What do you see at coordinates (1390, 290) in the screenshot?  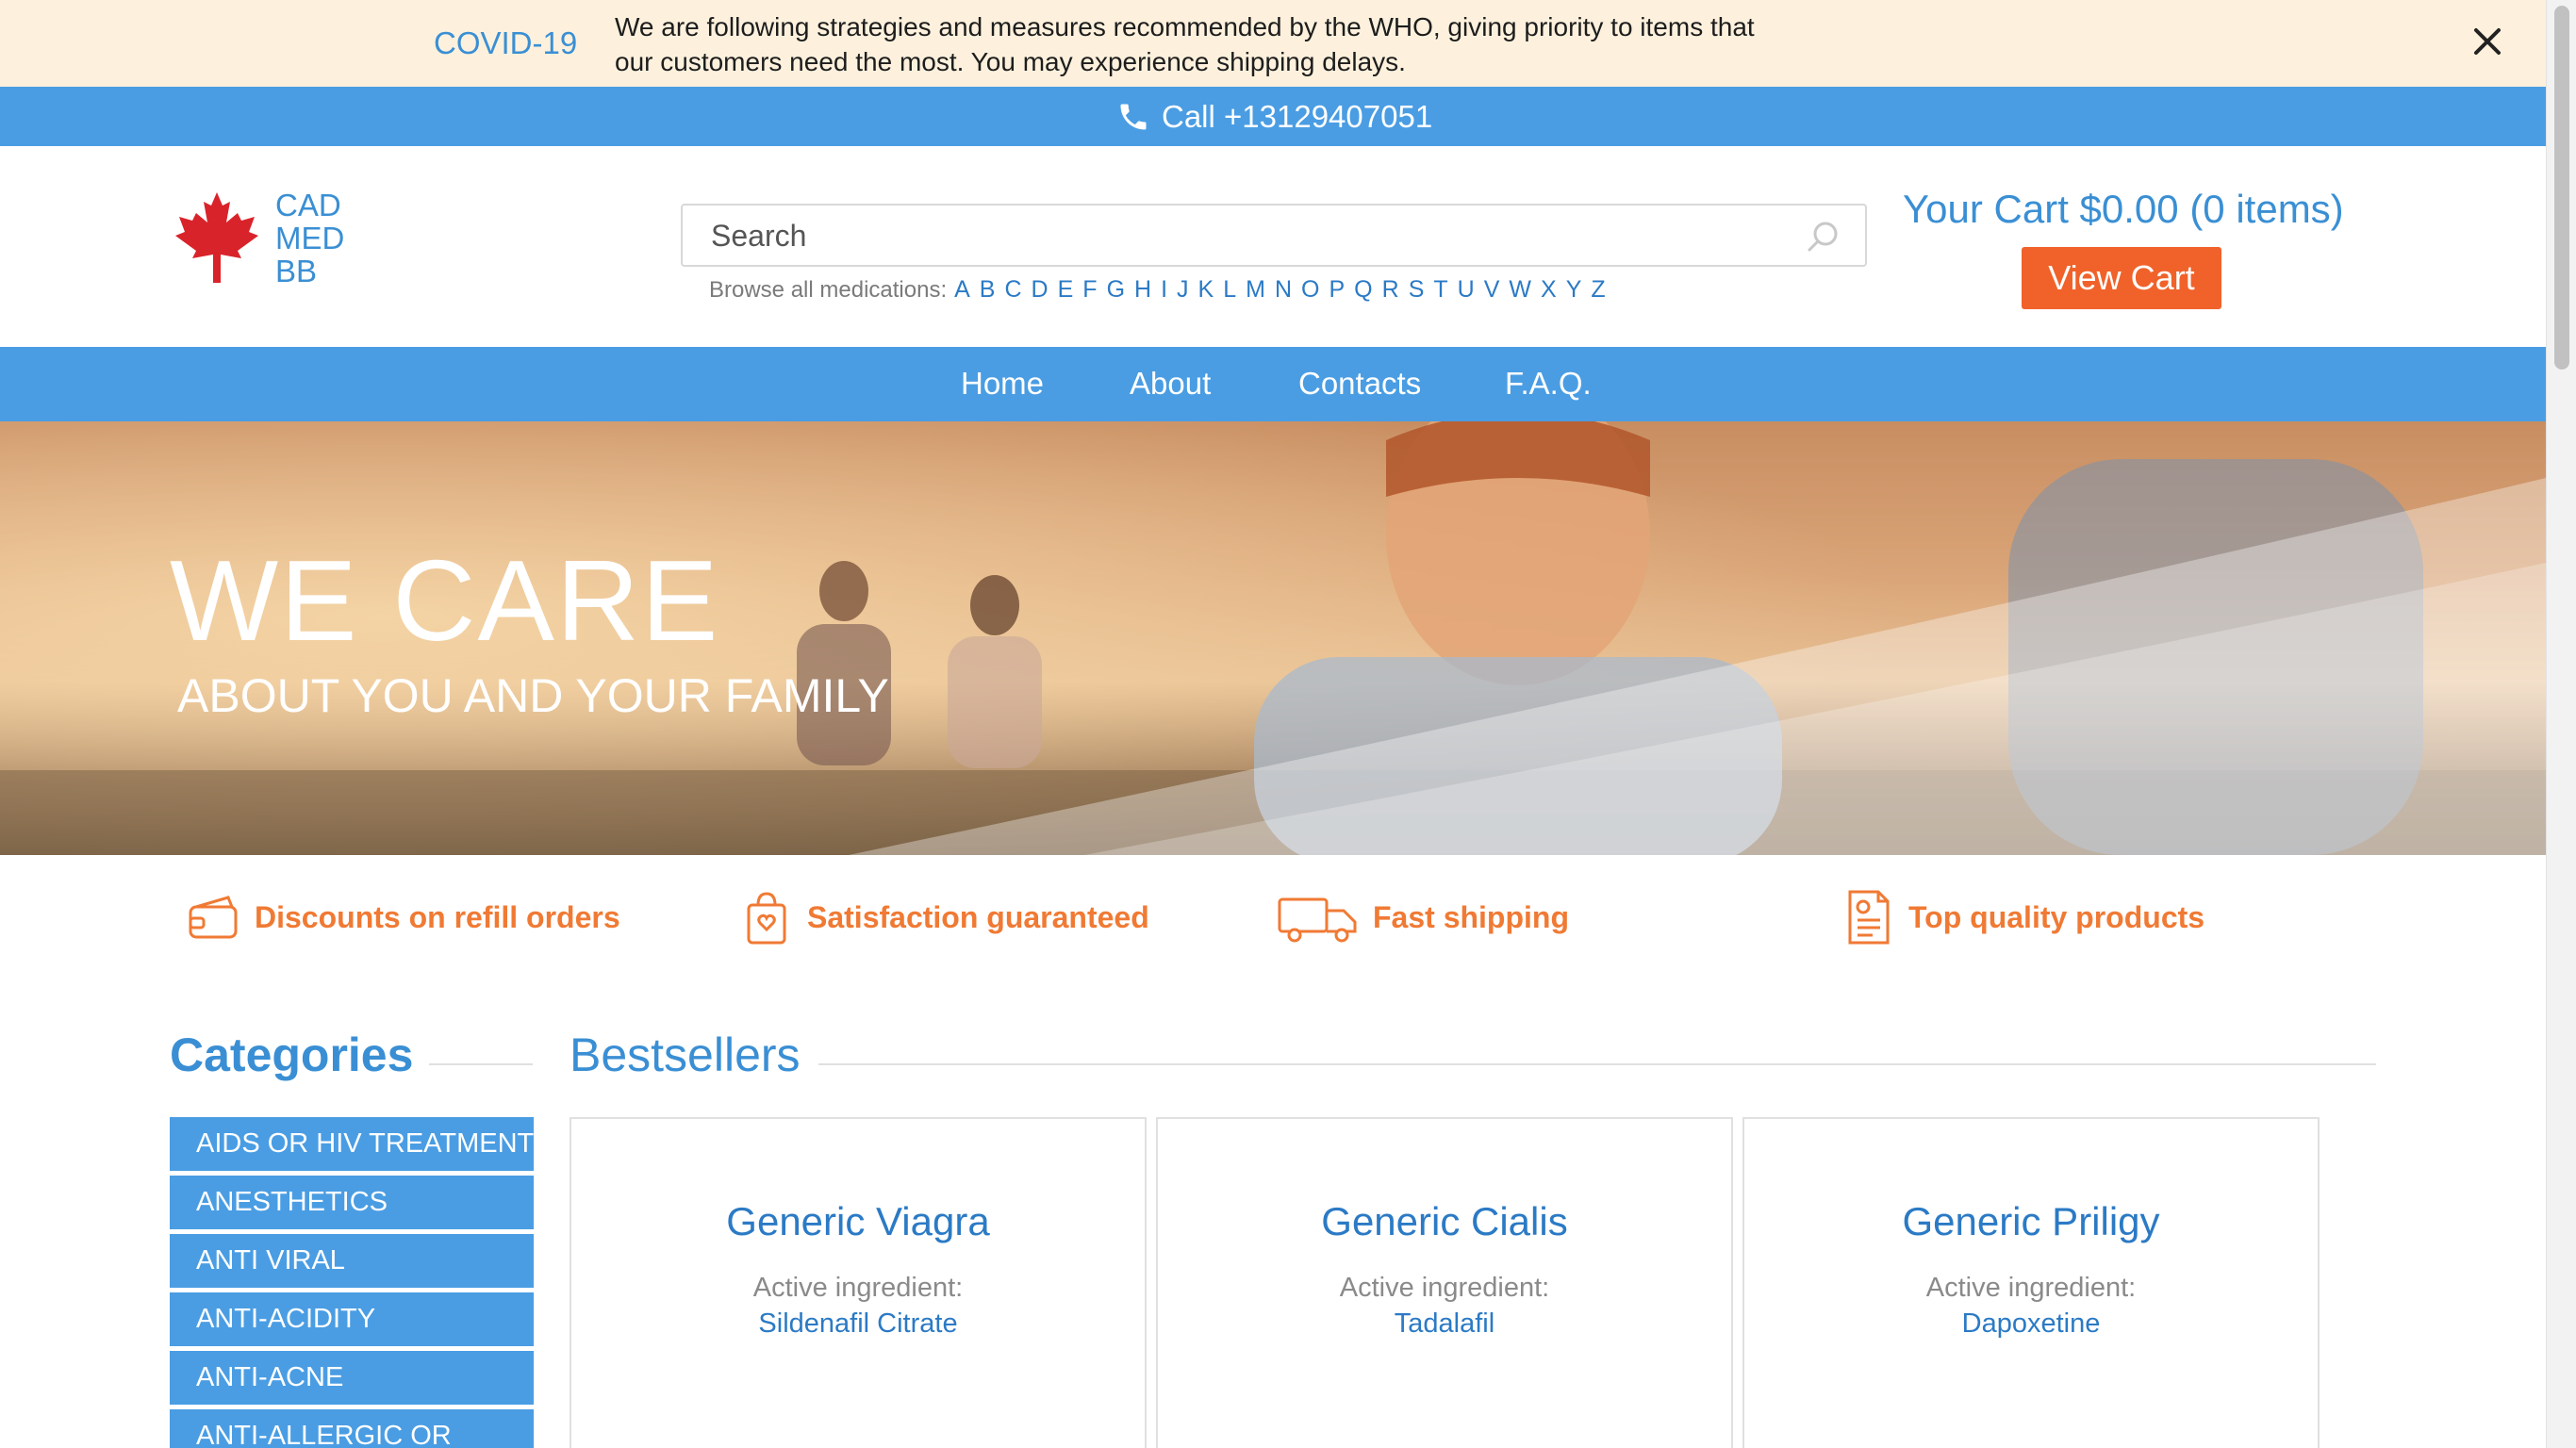 I see `letter-link-r: R` at bounding box center [1390, 290].